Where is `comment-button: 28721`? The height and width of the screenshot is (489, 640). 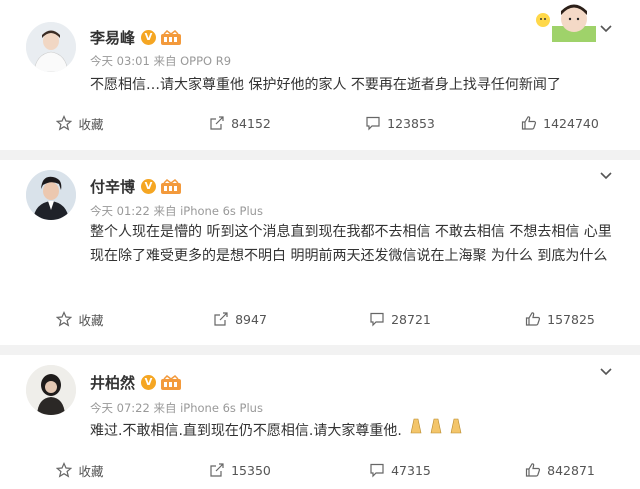 comment-button: 28721 is located at coordinates (400, 319).